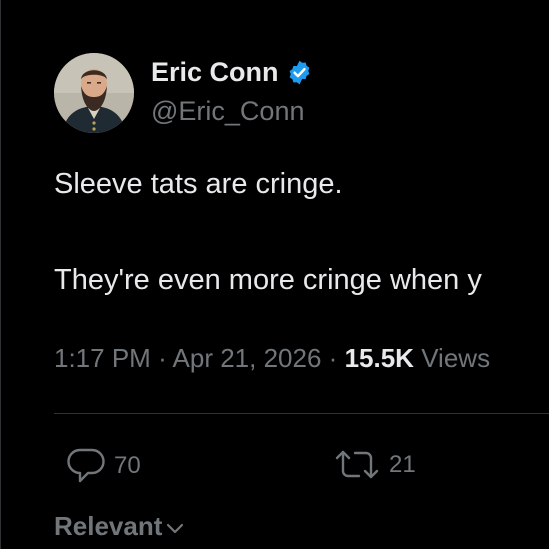  Describe the element at coordinates (456, 358) in the screenshot. I see `views-label: Views` at that location.